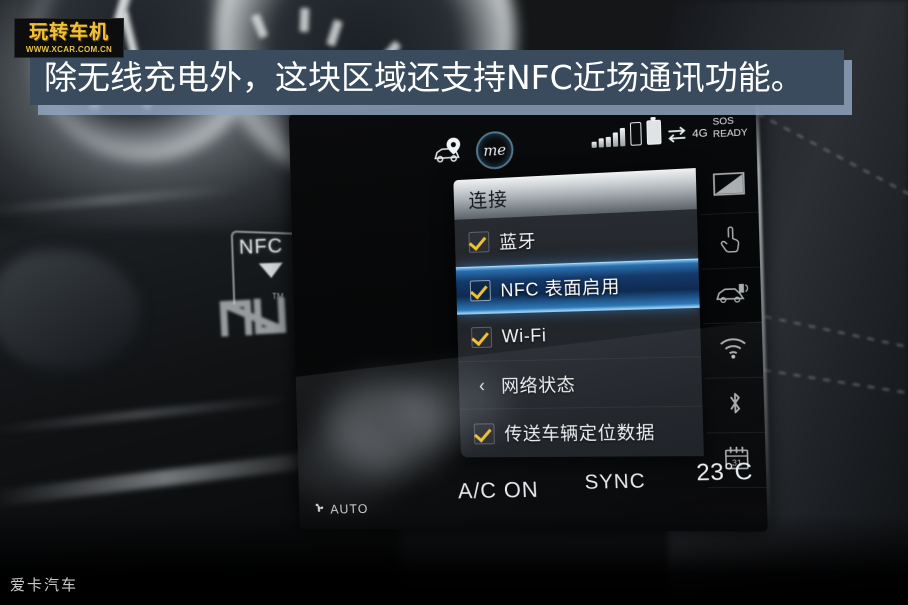 The width and height of the screenshot is (908, 605). Describe the element at coordinates (524, 336) in the screenshot. I see `menu-item-label: Wi-Fi` at that location.